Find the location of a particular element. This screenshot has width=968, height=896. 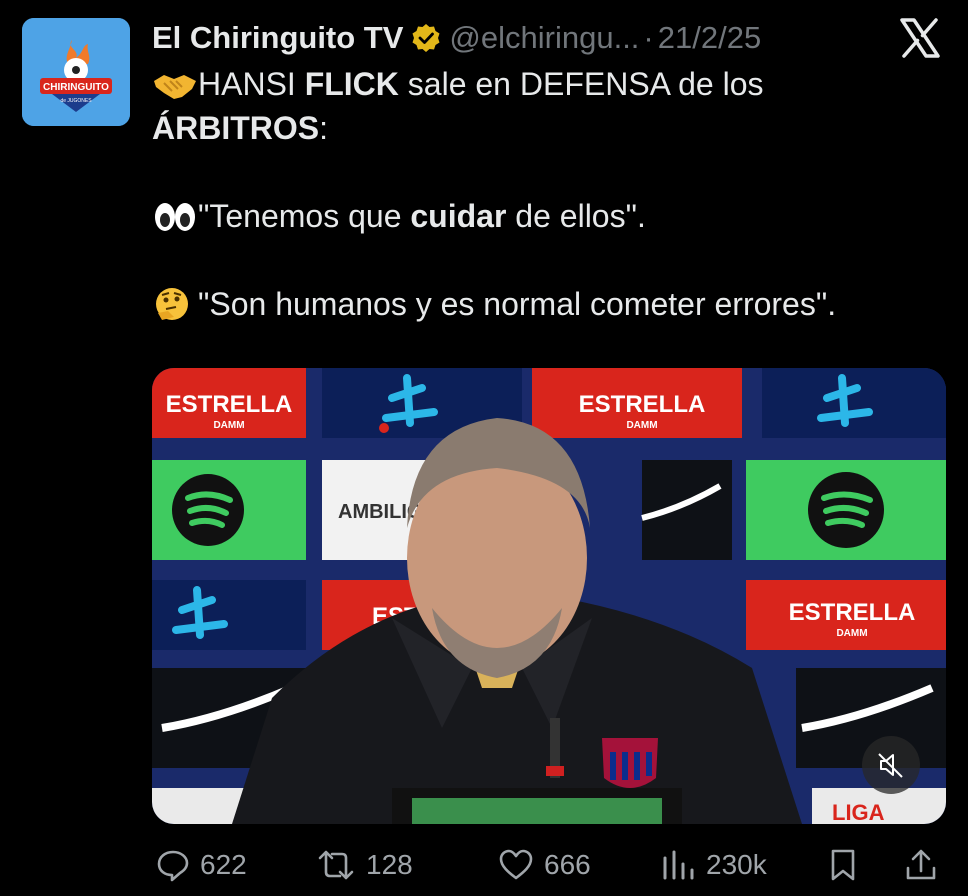

views-count: 230k is located at coordinates (736, 864).